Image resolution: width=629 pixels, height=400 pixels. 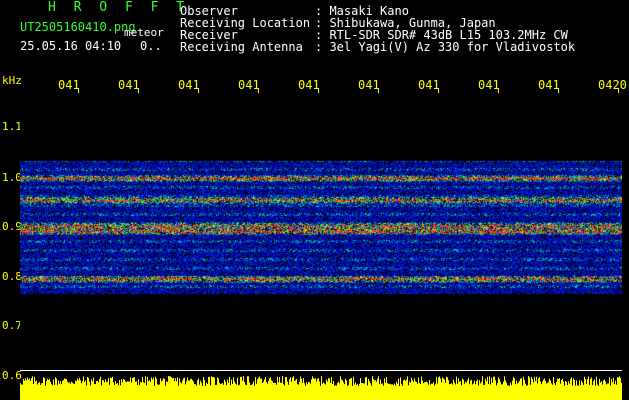 What do you see at coordinates (612, 85) in the screenshot?
I see `time-tick-label: 0420` at bounding box center [612, 85].